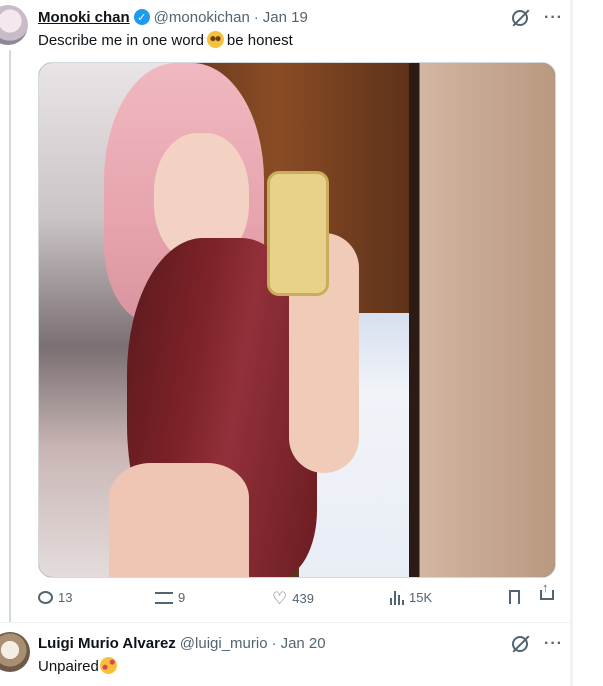 The image size is (603, 686). What do you see at coordinates (202, 17) in the screenshot?
I see `author-handle: @monokichan` at bounding box center [202, 17].